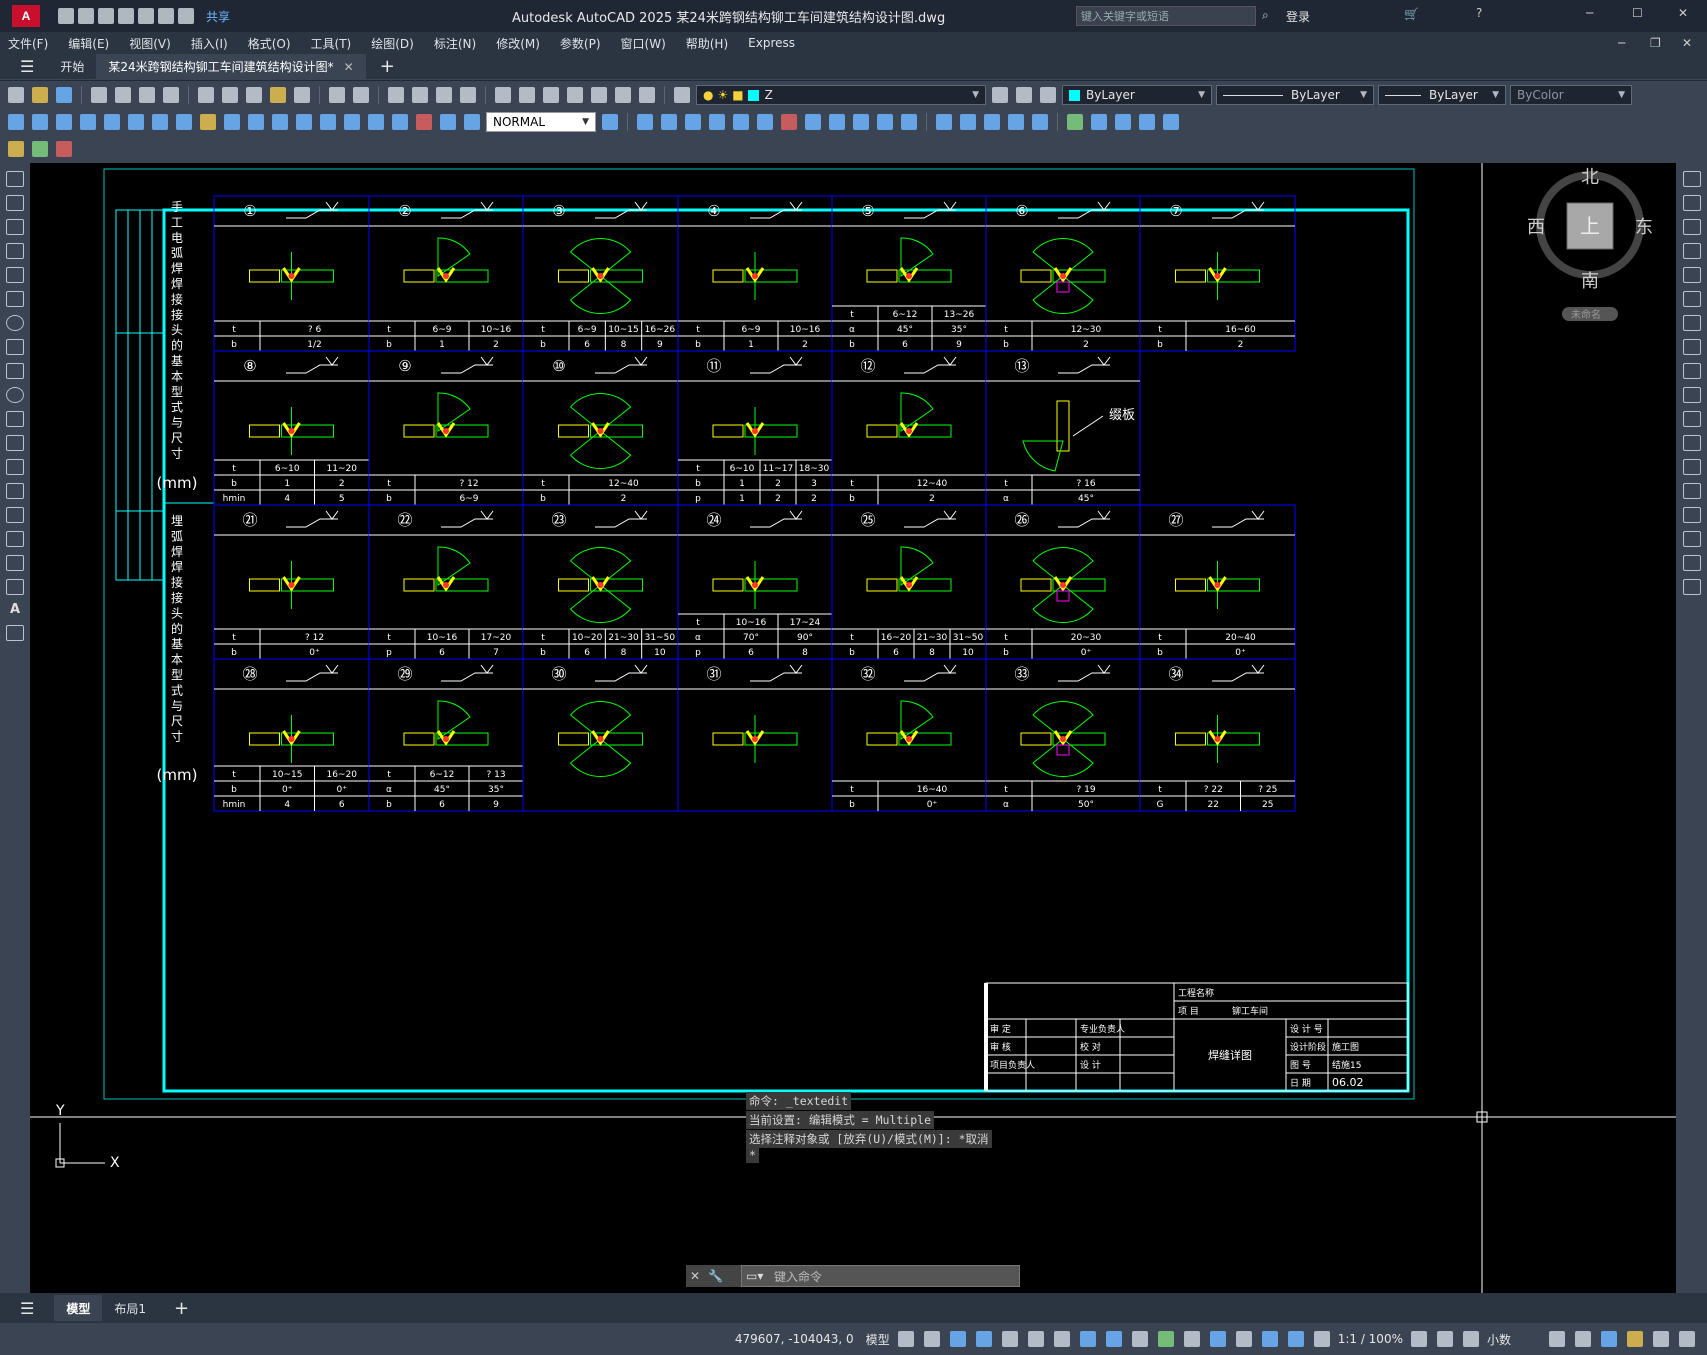  What do you see at coordinates (1009, 1339) in the screenshot?
I see `polar-icon` at bounding box center [1009, 1339].